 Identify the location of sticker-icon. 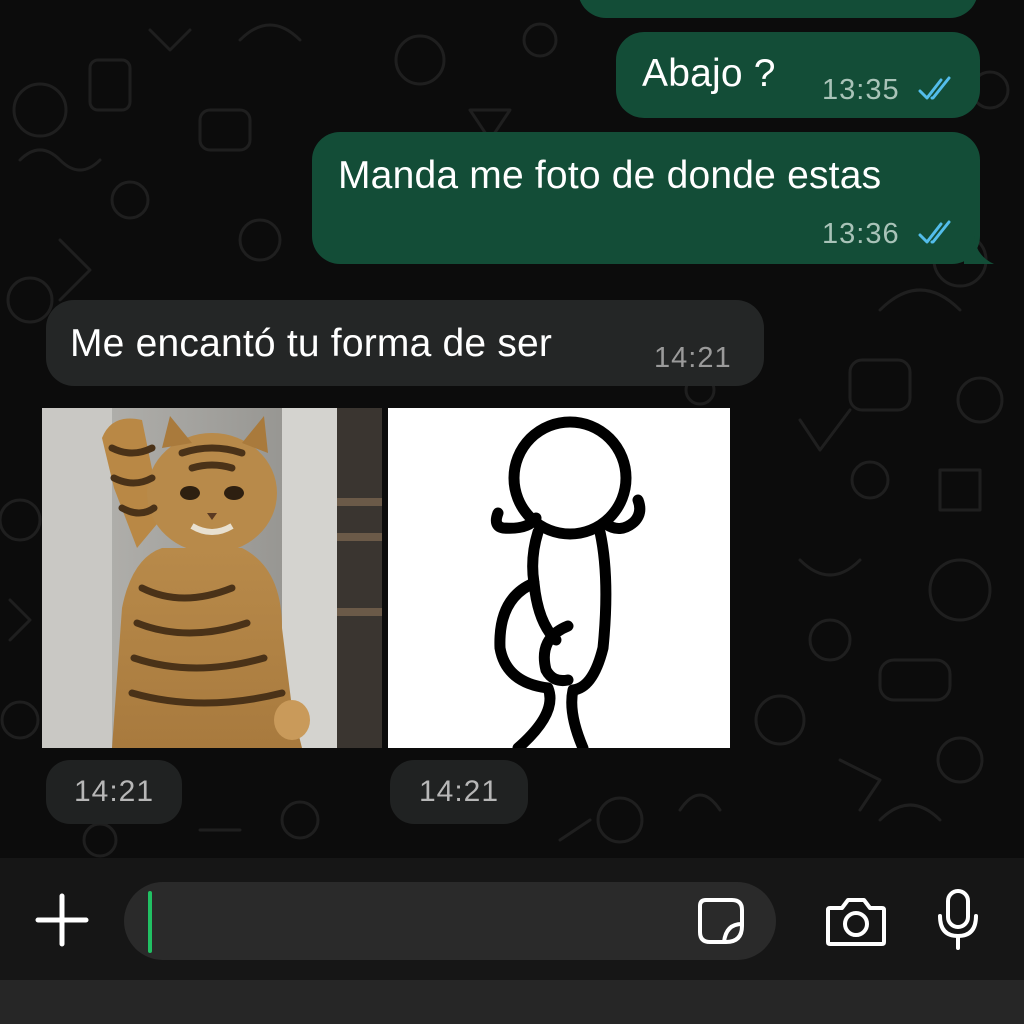
(721, 921).